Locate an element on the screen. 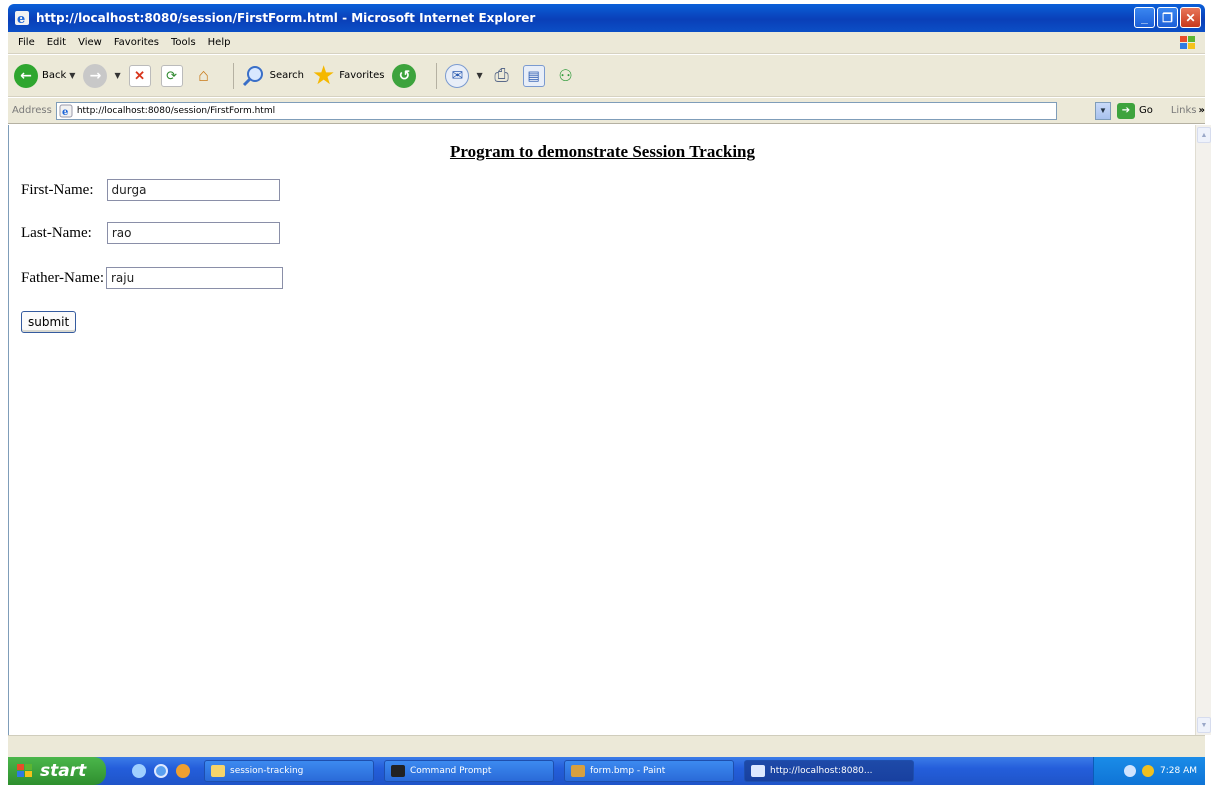 Image resolution: width=1215 pixels, height=787 pixels. refresh-icon: ⟳ is located at coordinates (171, 75).